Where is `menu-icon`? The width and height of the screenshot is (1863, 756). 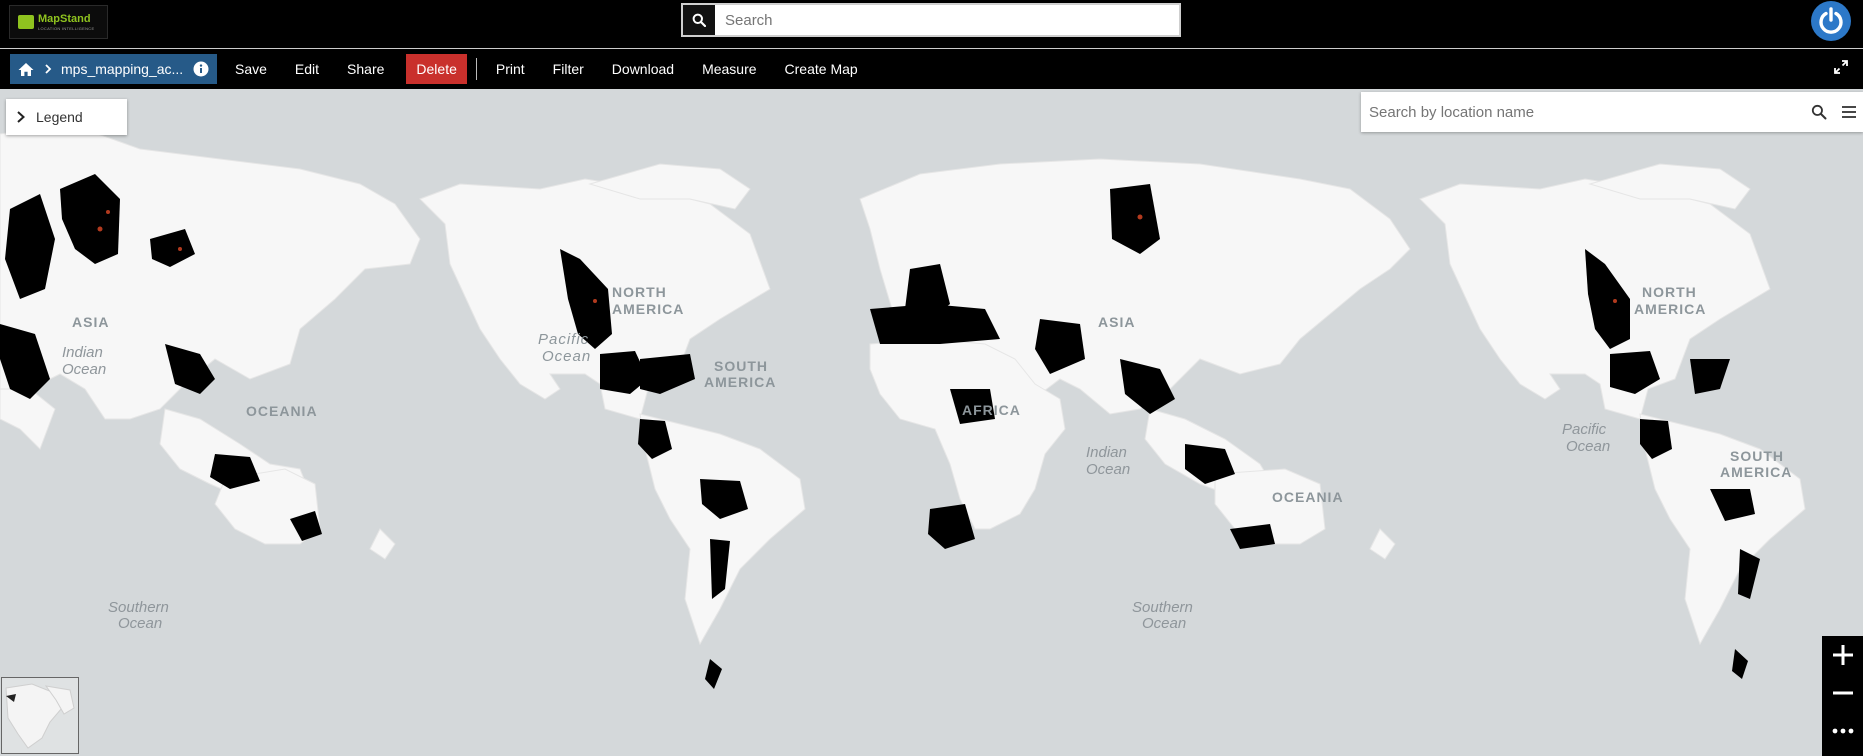 menu-icon is located at coordinates (1849, 112).